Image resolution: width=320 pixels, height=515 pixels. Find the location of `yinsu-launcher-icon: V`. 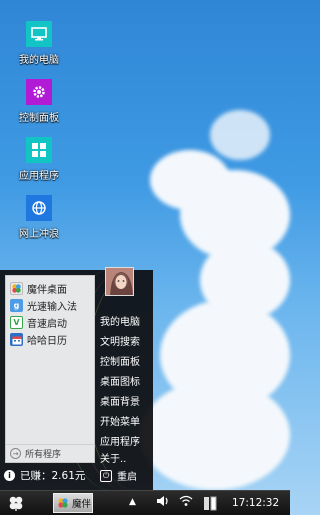

yinsu-launcher-icon: V is located at coordinates (16, 322).